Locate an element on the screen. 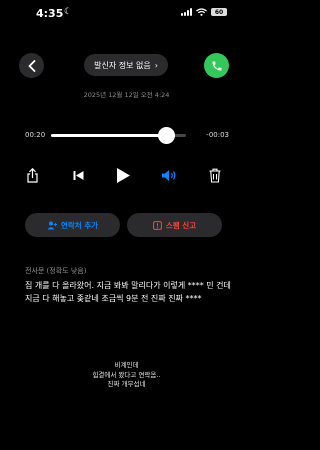 The width and height of the screenshot is (320, 450). add-contact-label: 연락처 추가 is located at coordinates (79, 225).